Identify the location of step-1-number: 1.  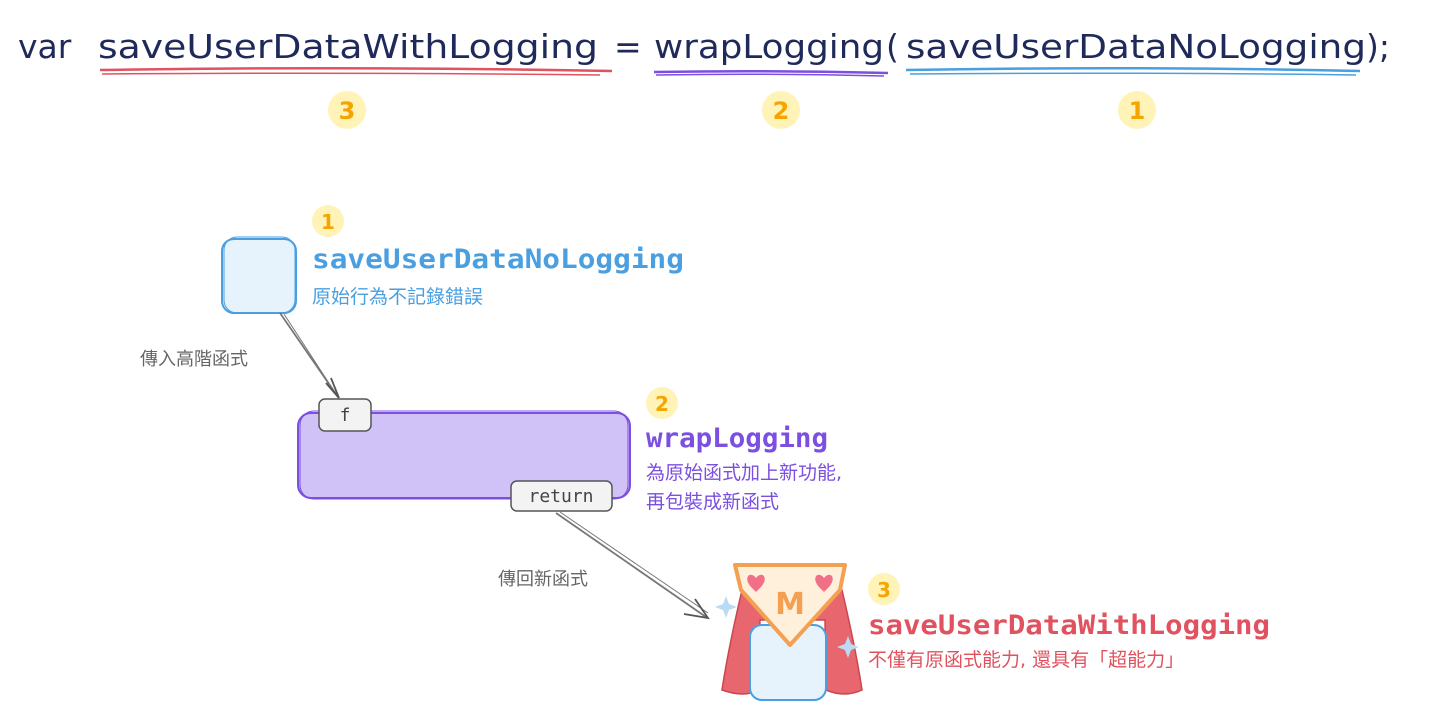
(328, 222).